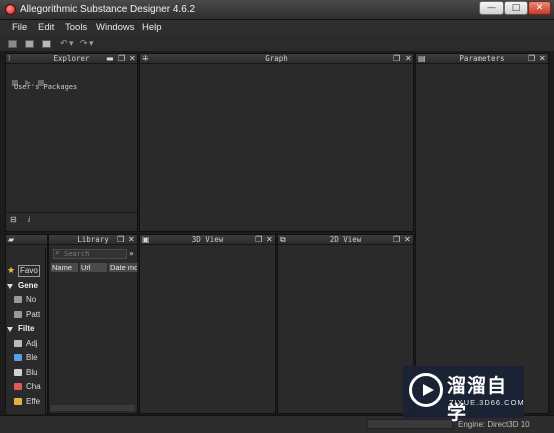 The width and height of the screenshot is (554, 433). Describe the element at coordinates (18, 299) in the screenshot. I see `node-icon` at that location.